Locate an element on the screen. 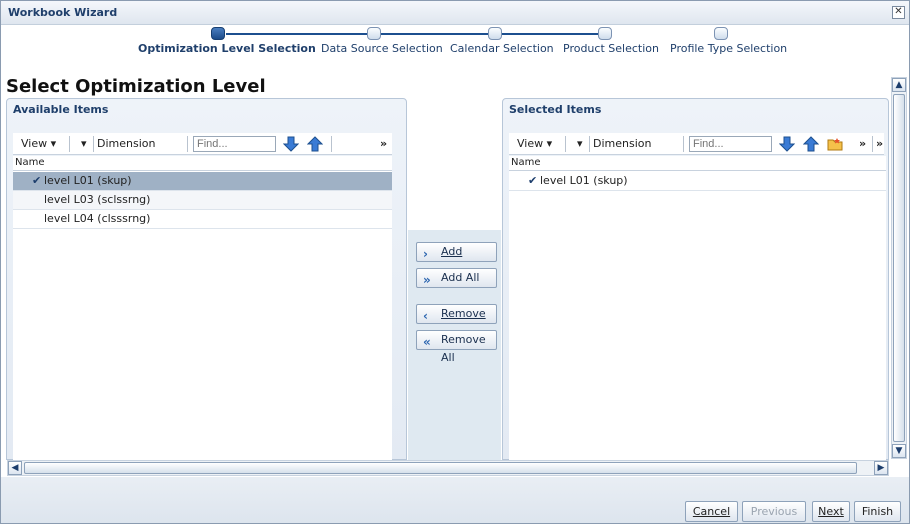  window-title: Workbook Wizard is located at coordinates (63, 12).